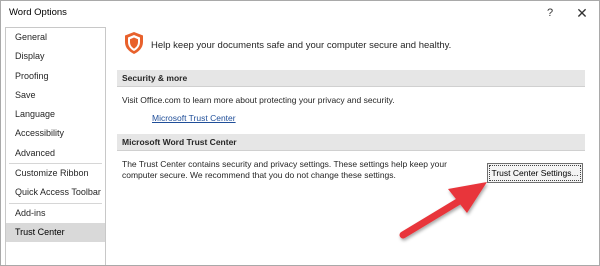 This screenshot has height=266, width=600. Describe the element at coordinates (55, 153) in the screenshot. I see `sidebar-item-advanced: Advanced` at that location.